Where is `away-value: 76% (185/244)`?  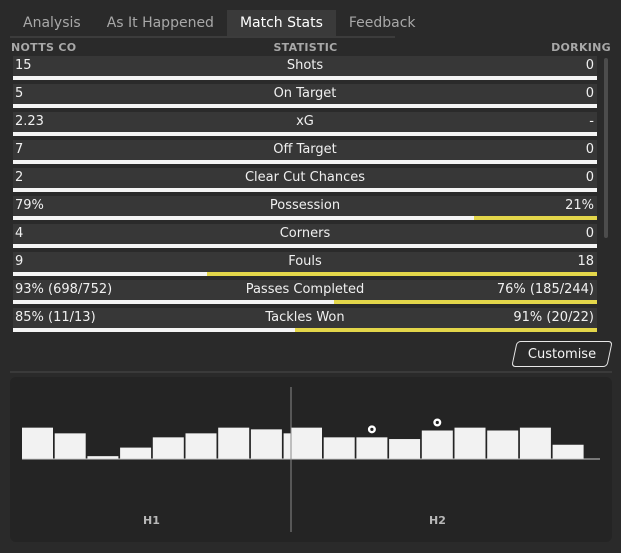
away-value: 76% (185/244) is located at coordinates (545, 289).